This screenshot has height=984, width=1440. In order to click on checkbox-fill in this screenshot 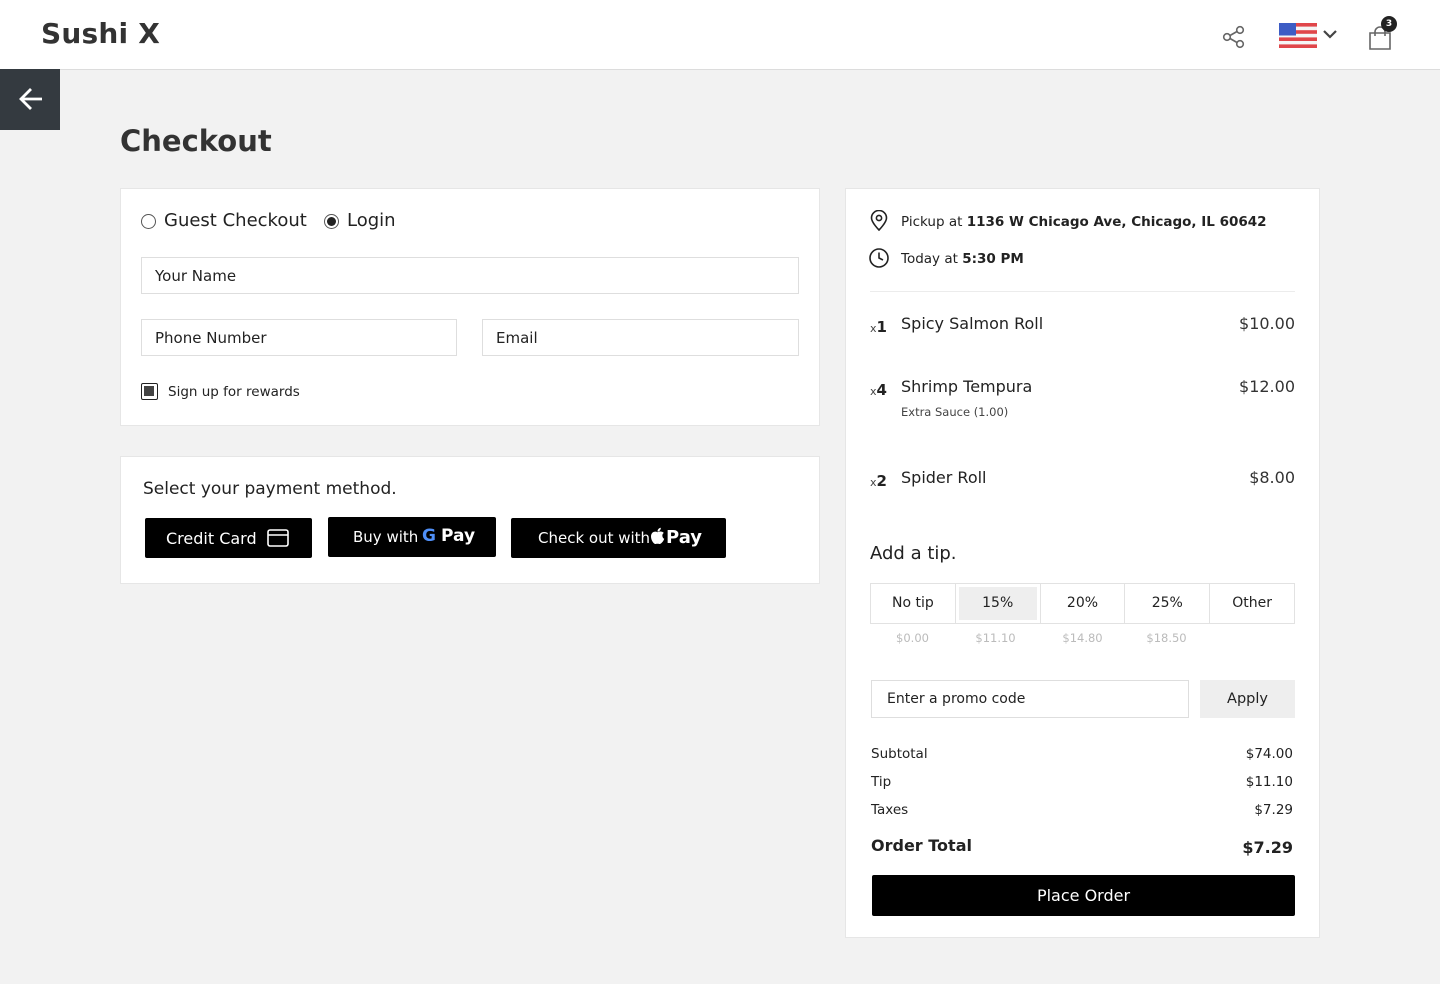, I will do `click(149, 391)`.